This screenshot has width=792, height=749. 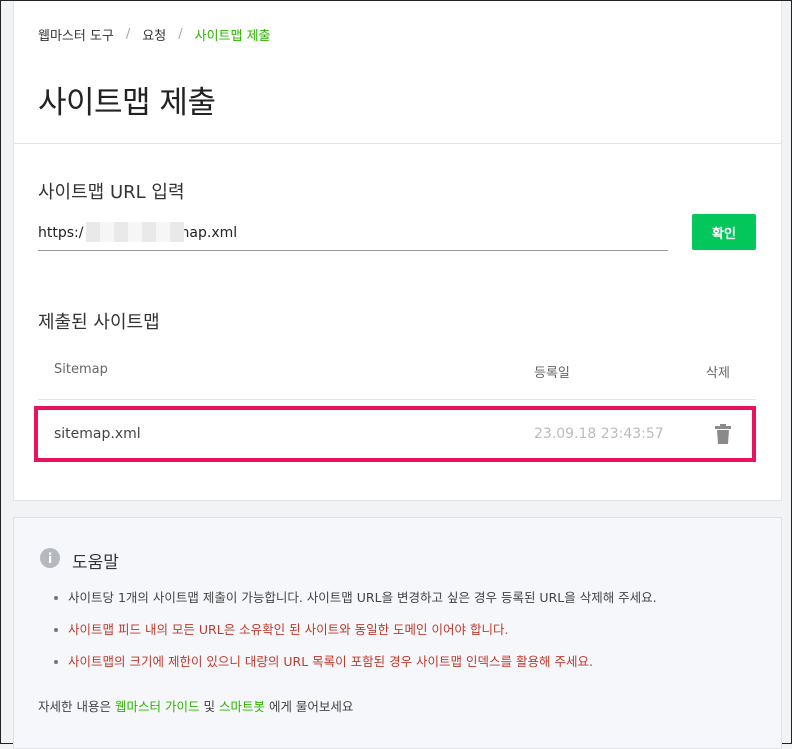 I want to click on help-more-prefix: 자세한 내용은, so click(x=74, y=706).